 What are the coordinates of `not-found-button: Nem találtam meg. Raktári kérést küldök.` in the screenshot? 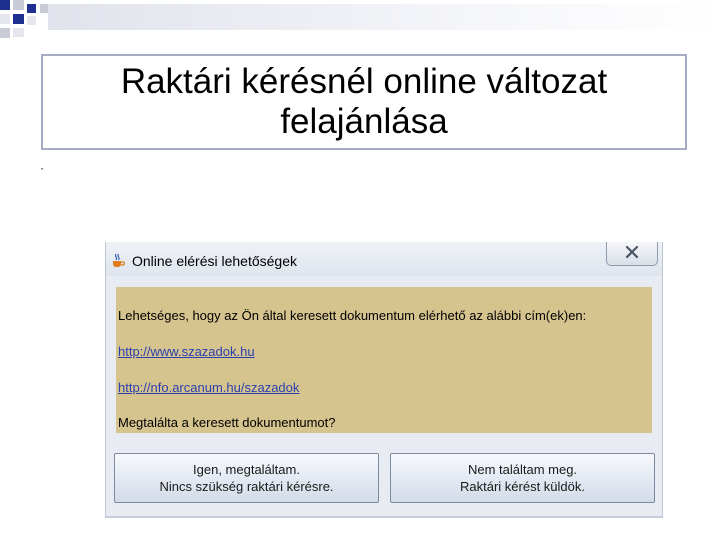 It's located at (522, 478).